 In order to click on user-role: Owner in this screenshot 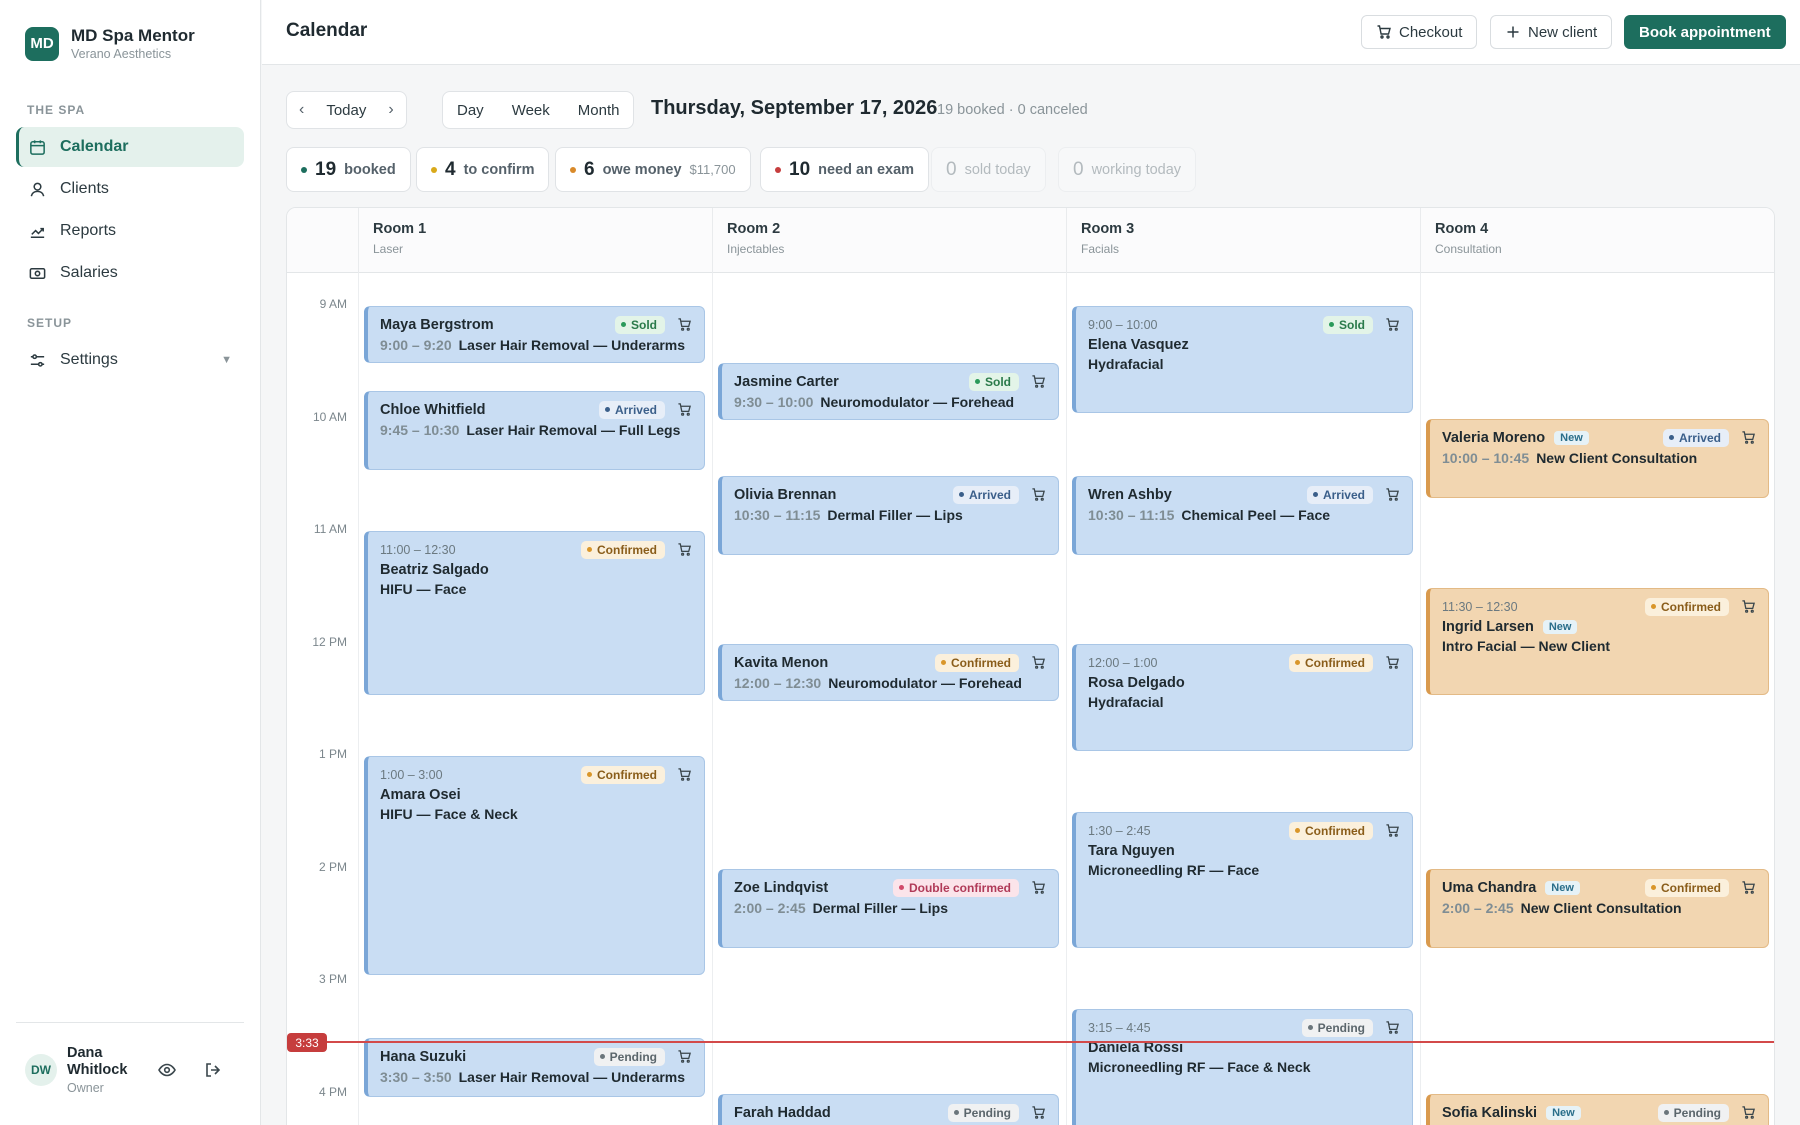, I will do `click(85, 1088)`.